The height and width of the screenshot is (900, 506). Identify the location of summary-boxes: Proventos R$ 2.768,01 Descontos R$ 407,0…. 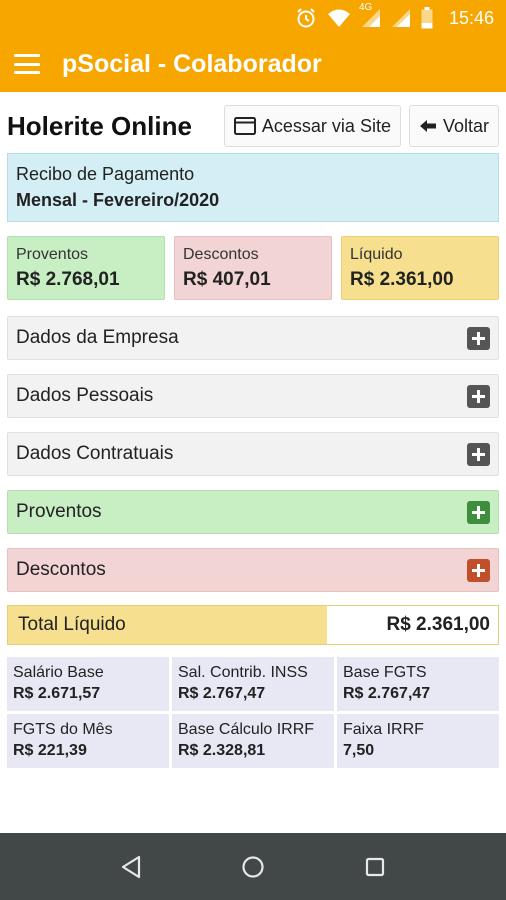
(253, 268).